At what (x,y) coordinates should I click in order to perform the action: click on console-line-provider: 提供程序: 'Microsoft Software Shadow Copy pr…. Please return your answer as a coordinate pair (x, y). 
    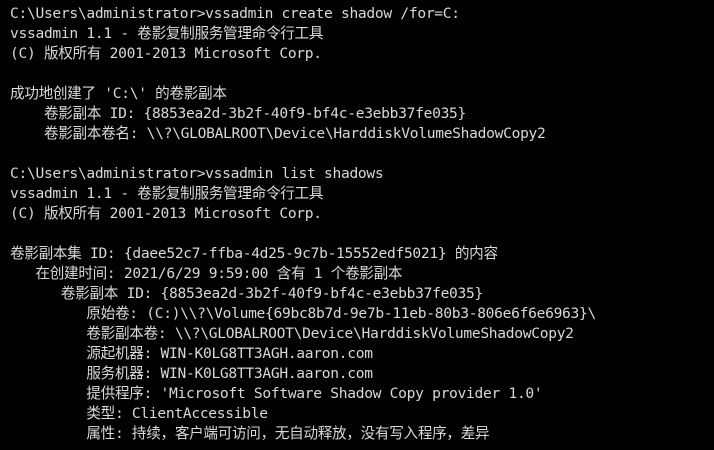
    Looking at the image, I should click on (276, 393).